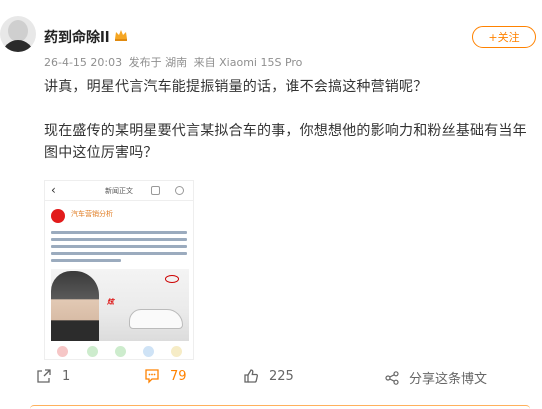 The image size is (542, 409). I want to click on qq-icon, so click(148, 351).